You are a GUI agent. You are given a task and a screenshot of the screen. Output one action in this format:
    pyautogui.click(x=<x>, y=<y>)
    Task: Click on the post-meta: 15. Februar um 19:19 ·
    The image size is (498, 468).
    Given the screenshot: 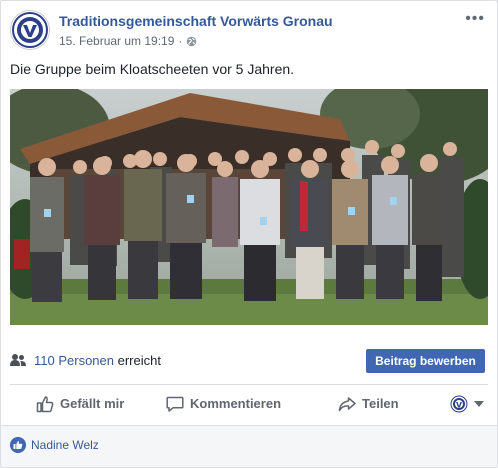 What is the action you would take?
    pyautogui.click(x=128, y=41)
    